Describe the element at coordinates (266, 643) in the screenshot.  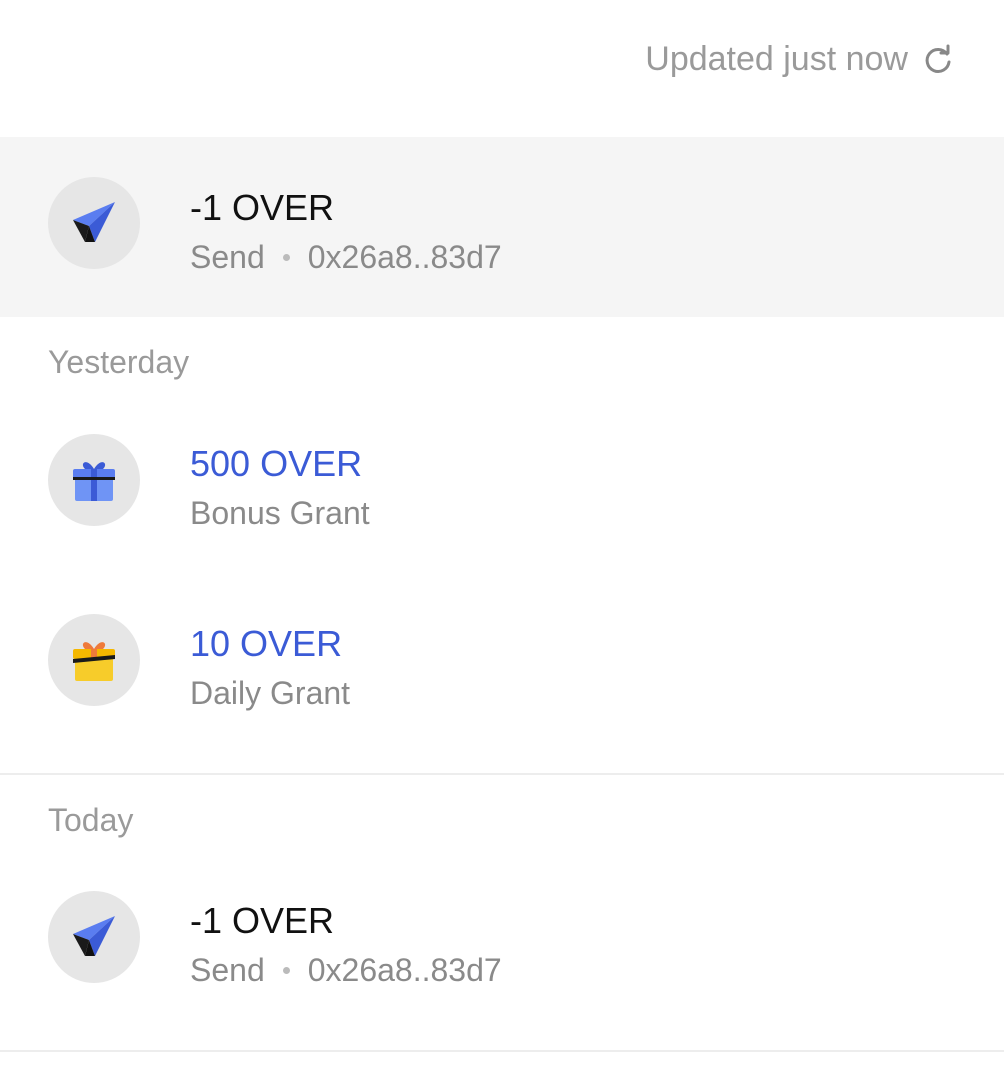
I see `transaction-amount: 10 OVER` at that location.